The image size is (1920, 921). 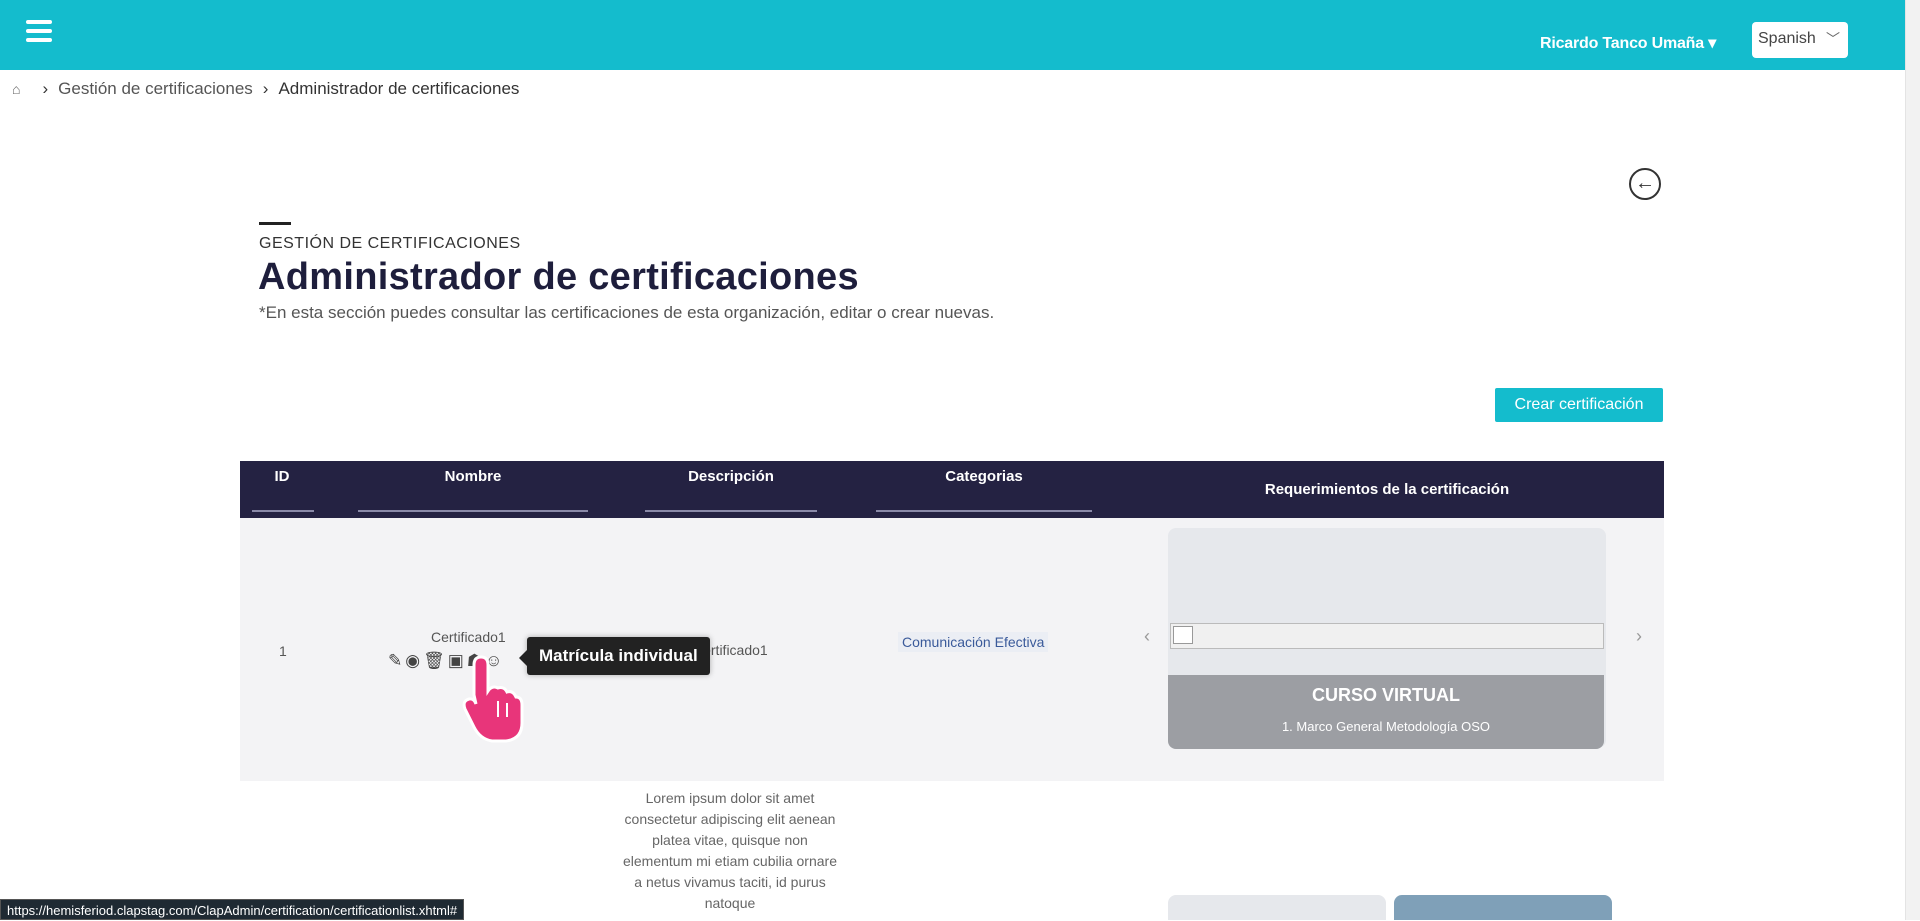 I want to click on pointer-hand-icon, so click(x=493, y=699).